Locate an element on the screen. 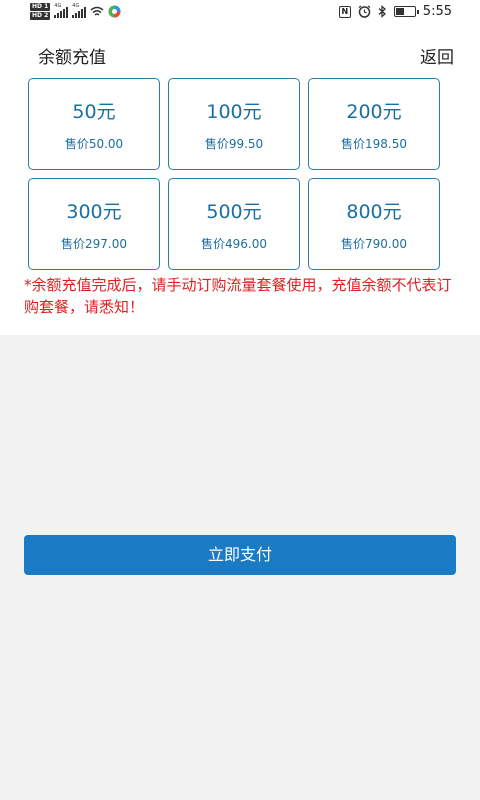 This screenshot has height=800, width=480. status-left: HD 1 HD 2 4G 4G is located at coordinates (75, 11).